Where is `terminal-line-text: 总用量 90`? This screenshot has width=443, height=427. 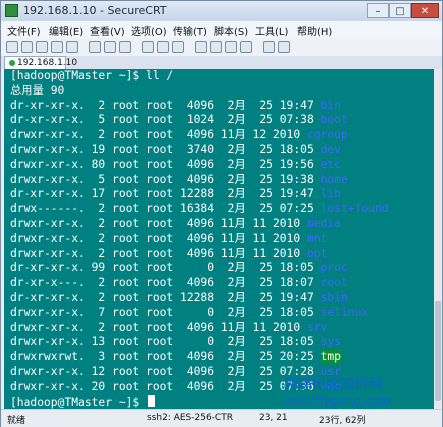 terminal-line-text: 总用量 90 is located at coordinates (37, 90).